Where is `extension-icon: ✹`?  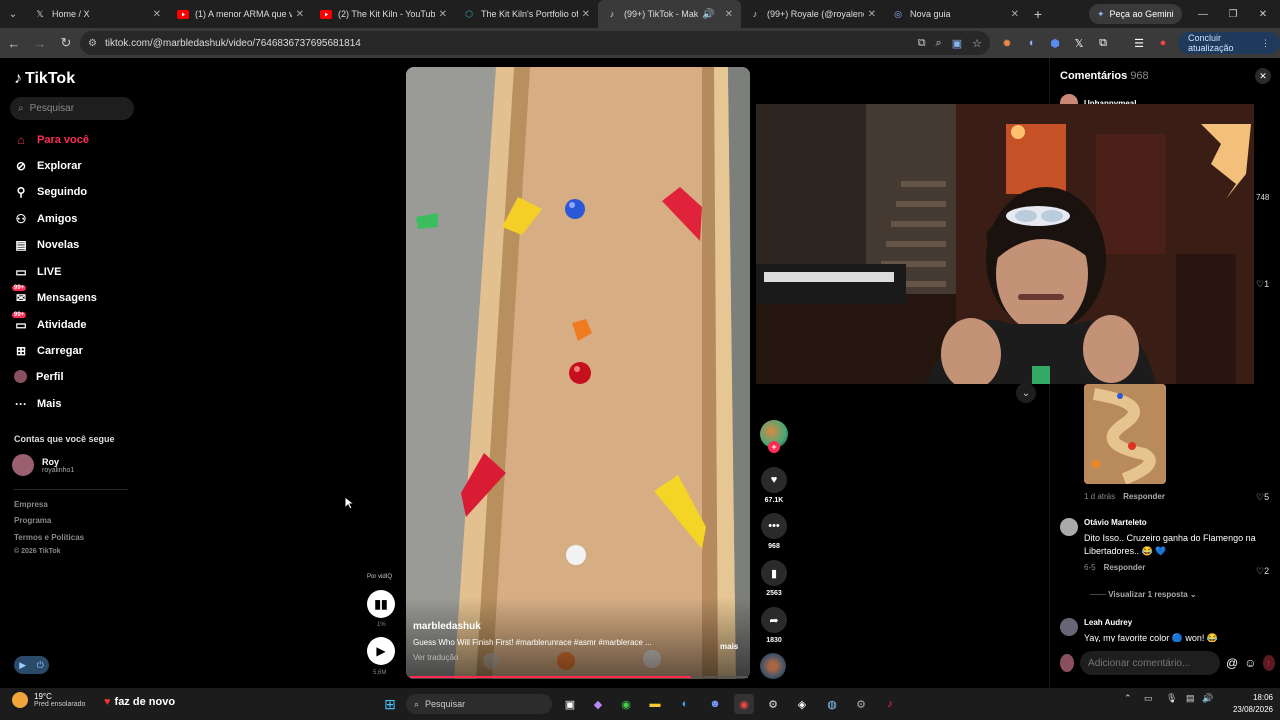 extension-icon: ✹ is located at coordinates (1007, 43).